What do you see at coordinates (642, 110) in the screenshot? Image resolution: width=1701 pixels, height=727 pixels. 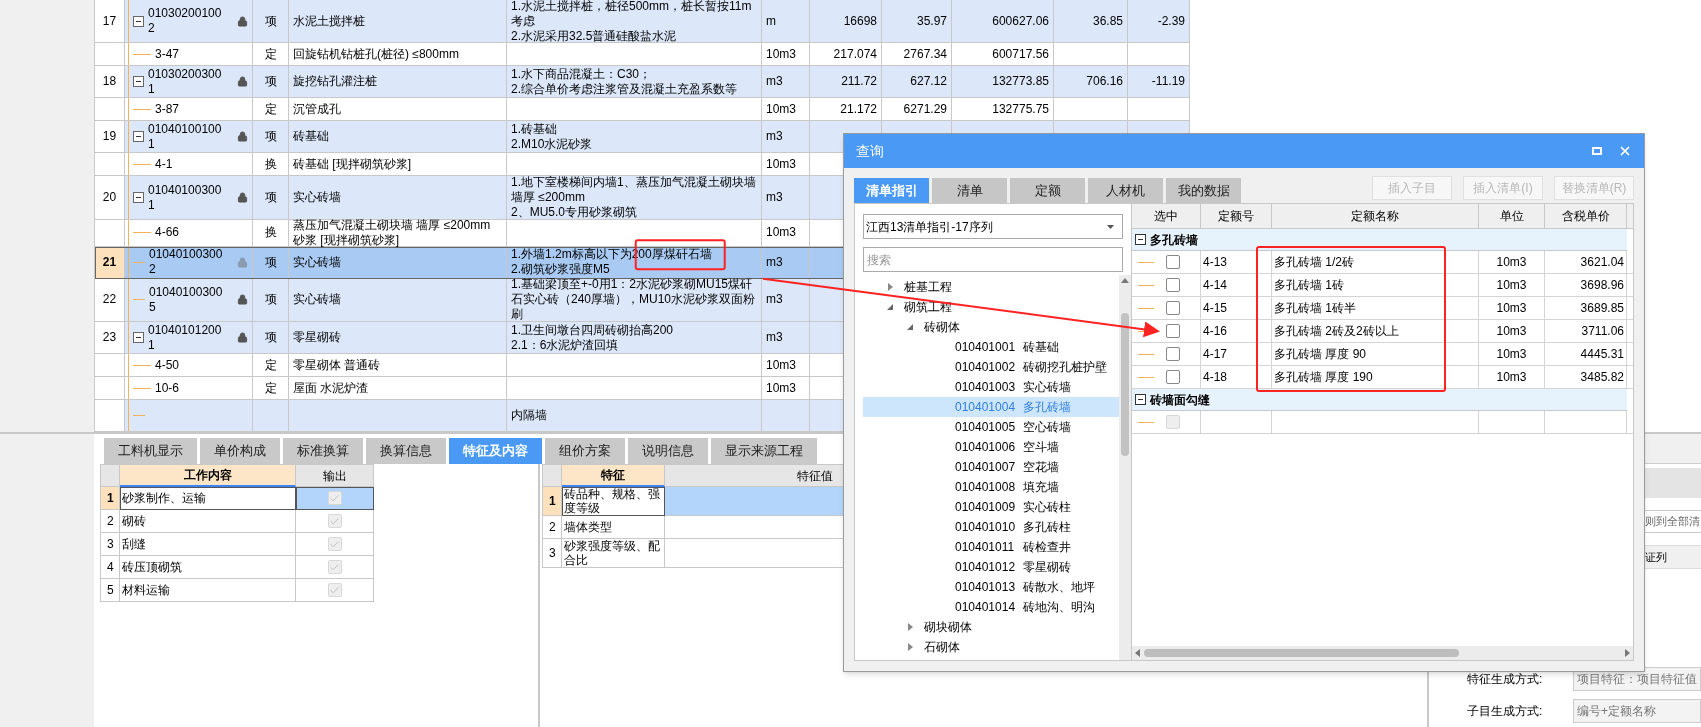 I see `table-row: 3-87 定 沉管成孔 10m3 21.172 6271.29 132775.75` at bounding box center [642, 110].